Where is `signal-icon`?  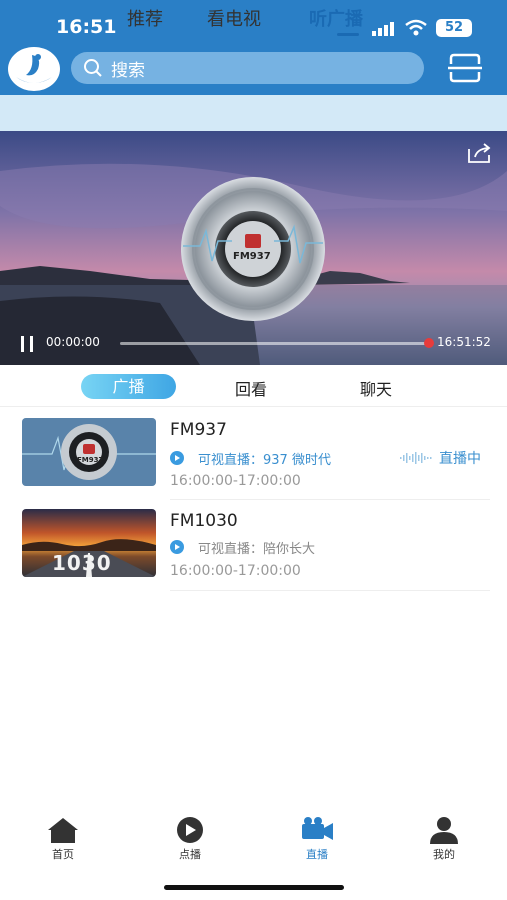
signal-icon is located at coordinates (383, 29).